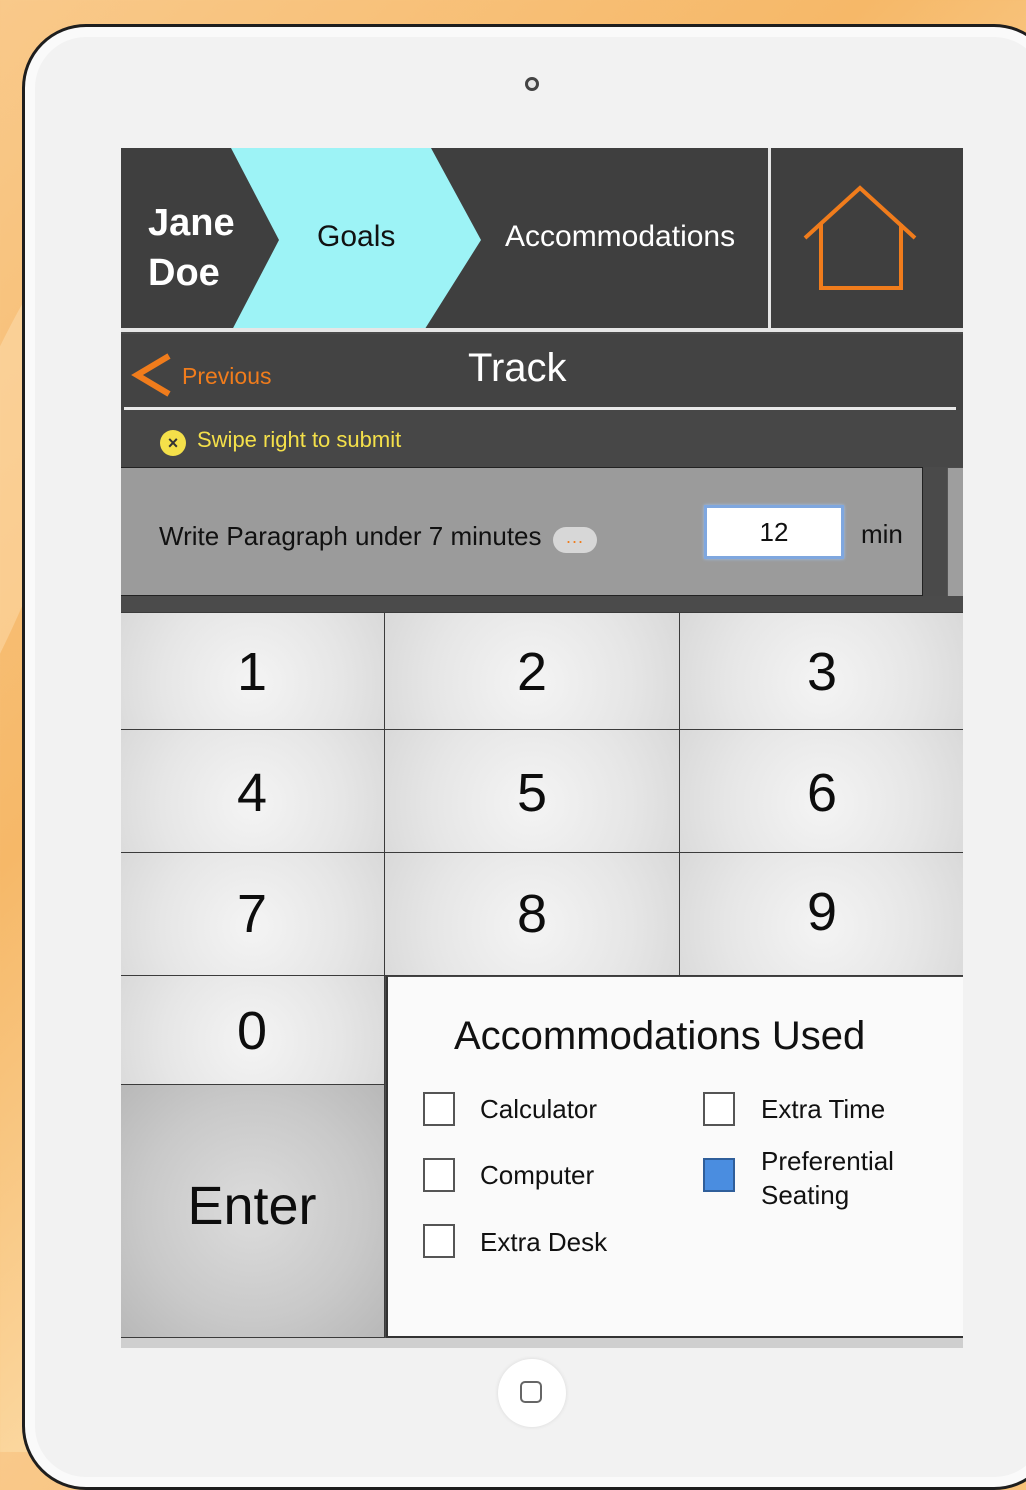  Describe the element at coordinates (827, 1178) in the screenshot. I see `preferential-seating-label: Preferential Seating` at that location.